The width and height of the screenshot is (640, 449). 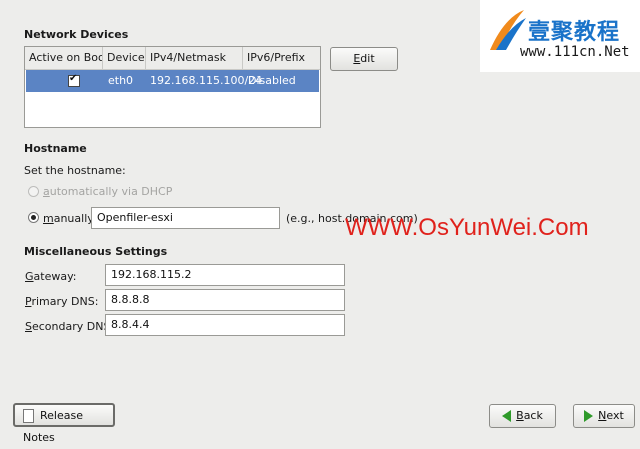 What do you see at coordinates (55, 148) in the screenshot?
I see `hostname-title: Hostname` at bounding box center [55, 148].